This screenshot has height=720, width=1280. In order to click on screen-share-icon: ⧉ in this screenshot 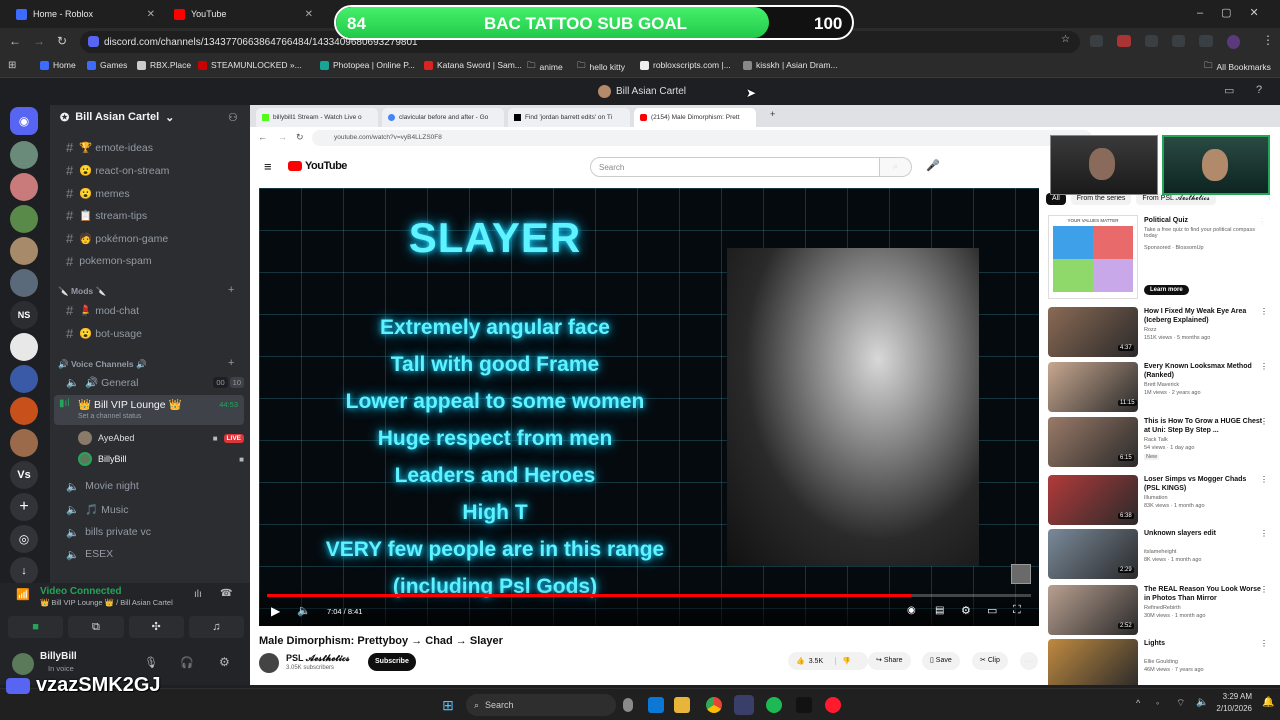, I will do `click(96, 627)`.